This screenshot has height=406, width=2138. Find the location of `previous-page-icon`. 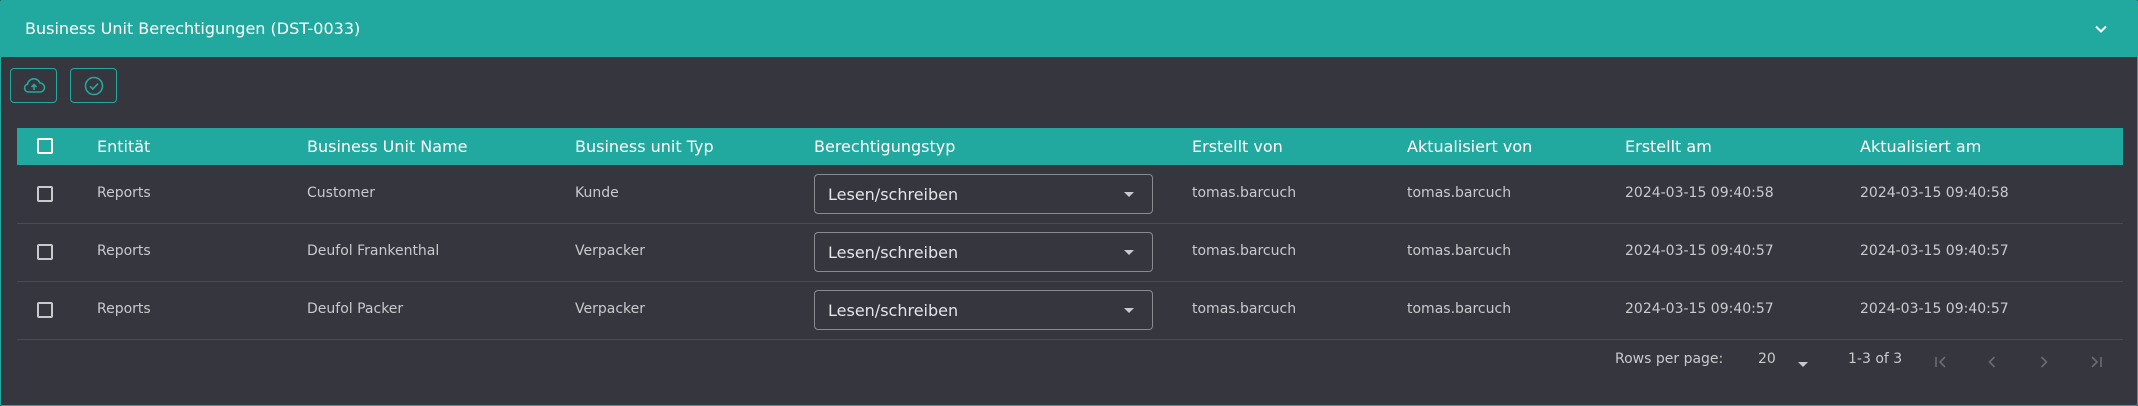

previous-page-icon is located at coordinates (1992, 362).